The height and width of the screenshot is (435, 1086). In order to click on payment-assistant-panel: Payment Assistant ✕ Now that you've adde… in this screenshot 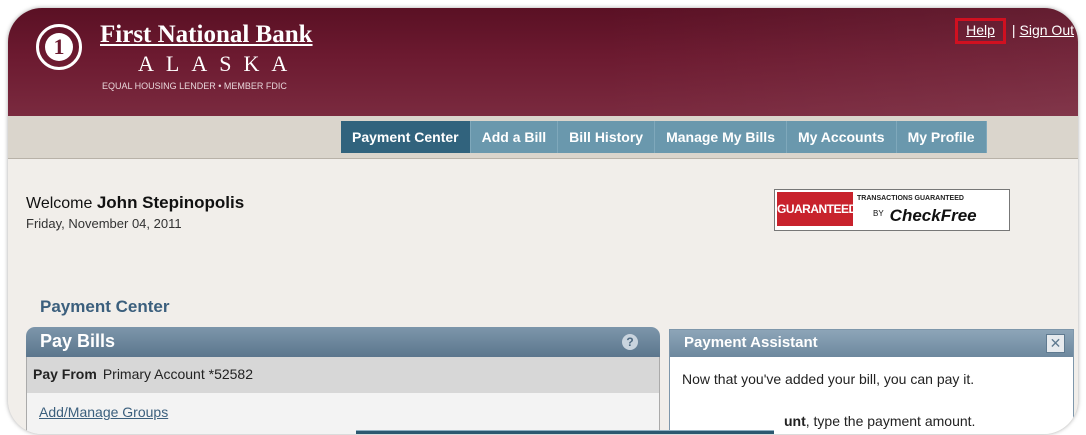, I will do `click(871, 381)`.